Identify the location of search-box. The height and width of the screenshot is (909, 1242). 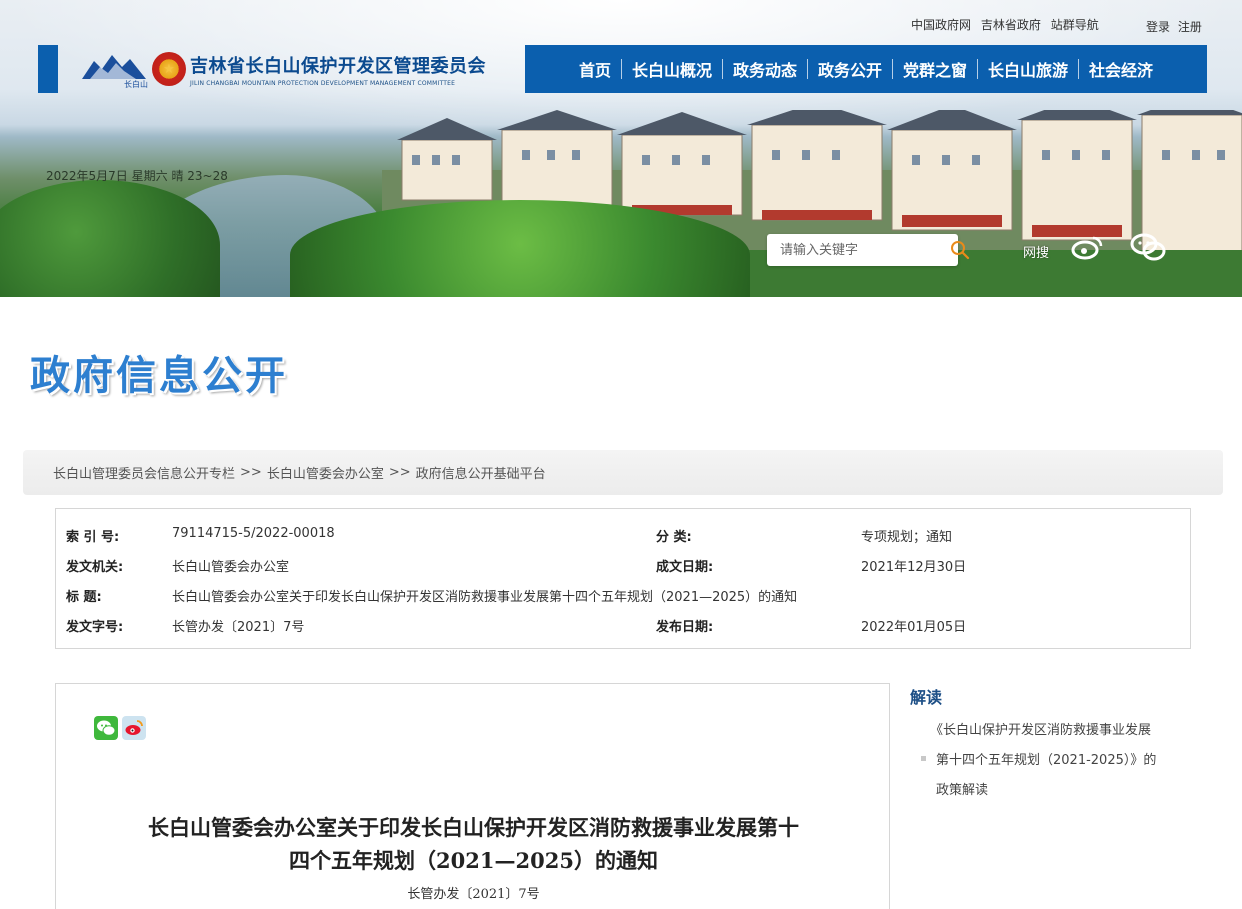
(868, 250).